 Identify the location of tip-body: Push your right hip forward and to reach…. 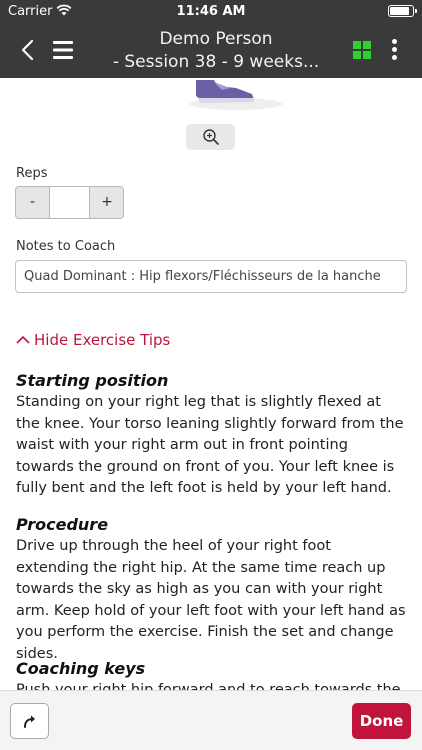
(208, 686).